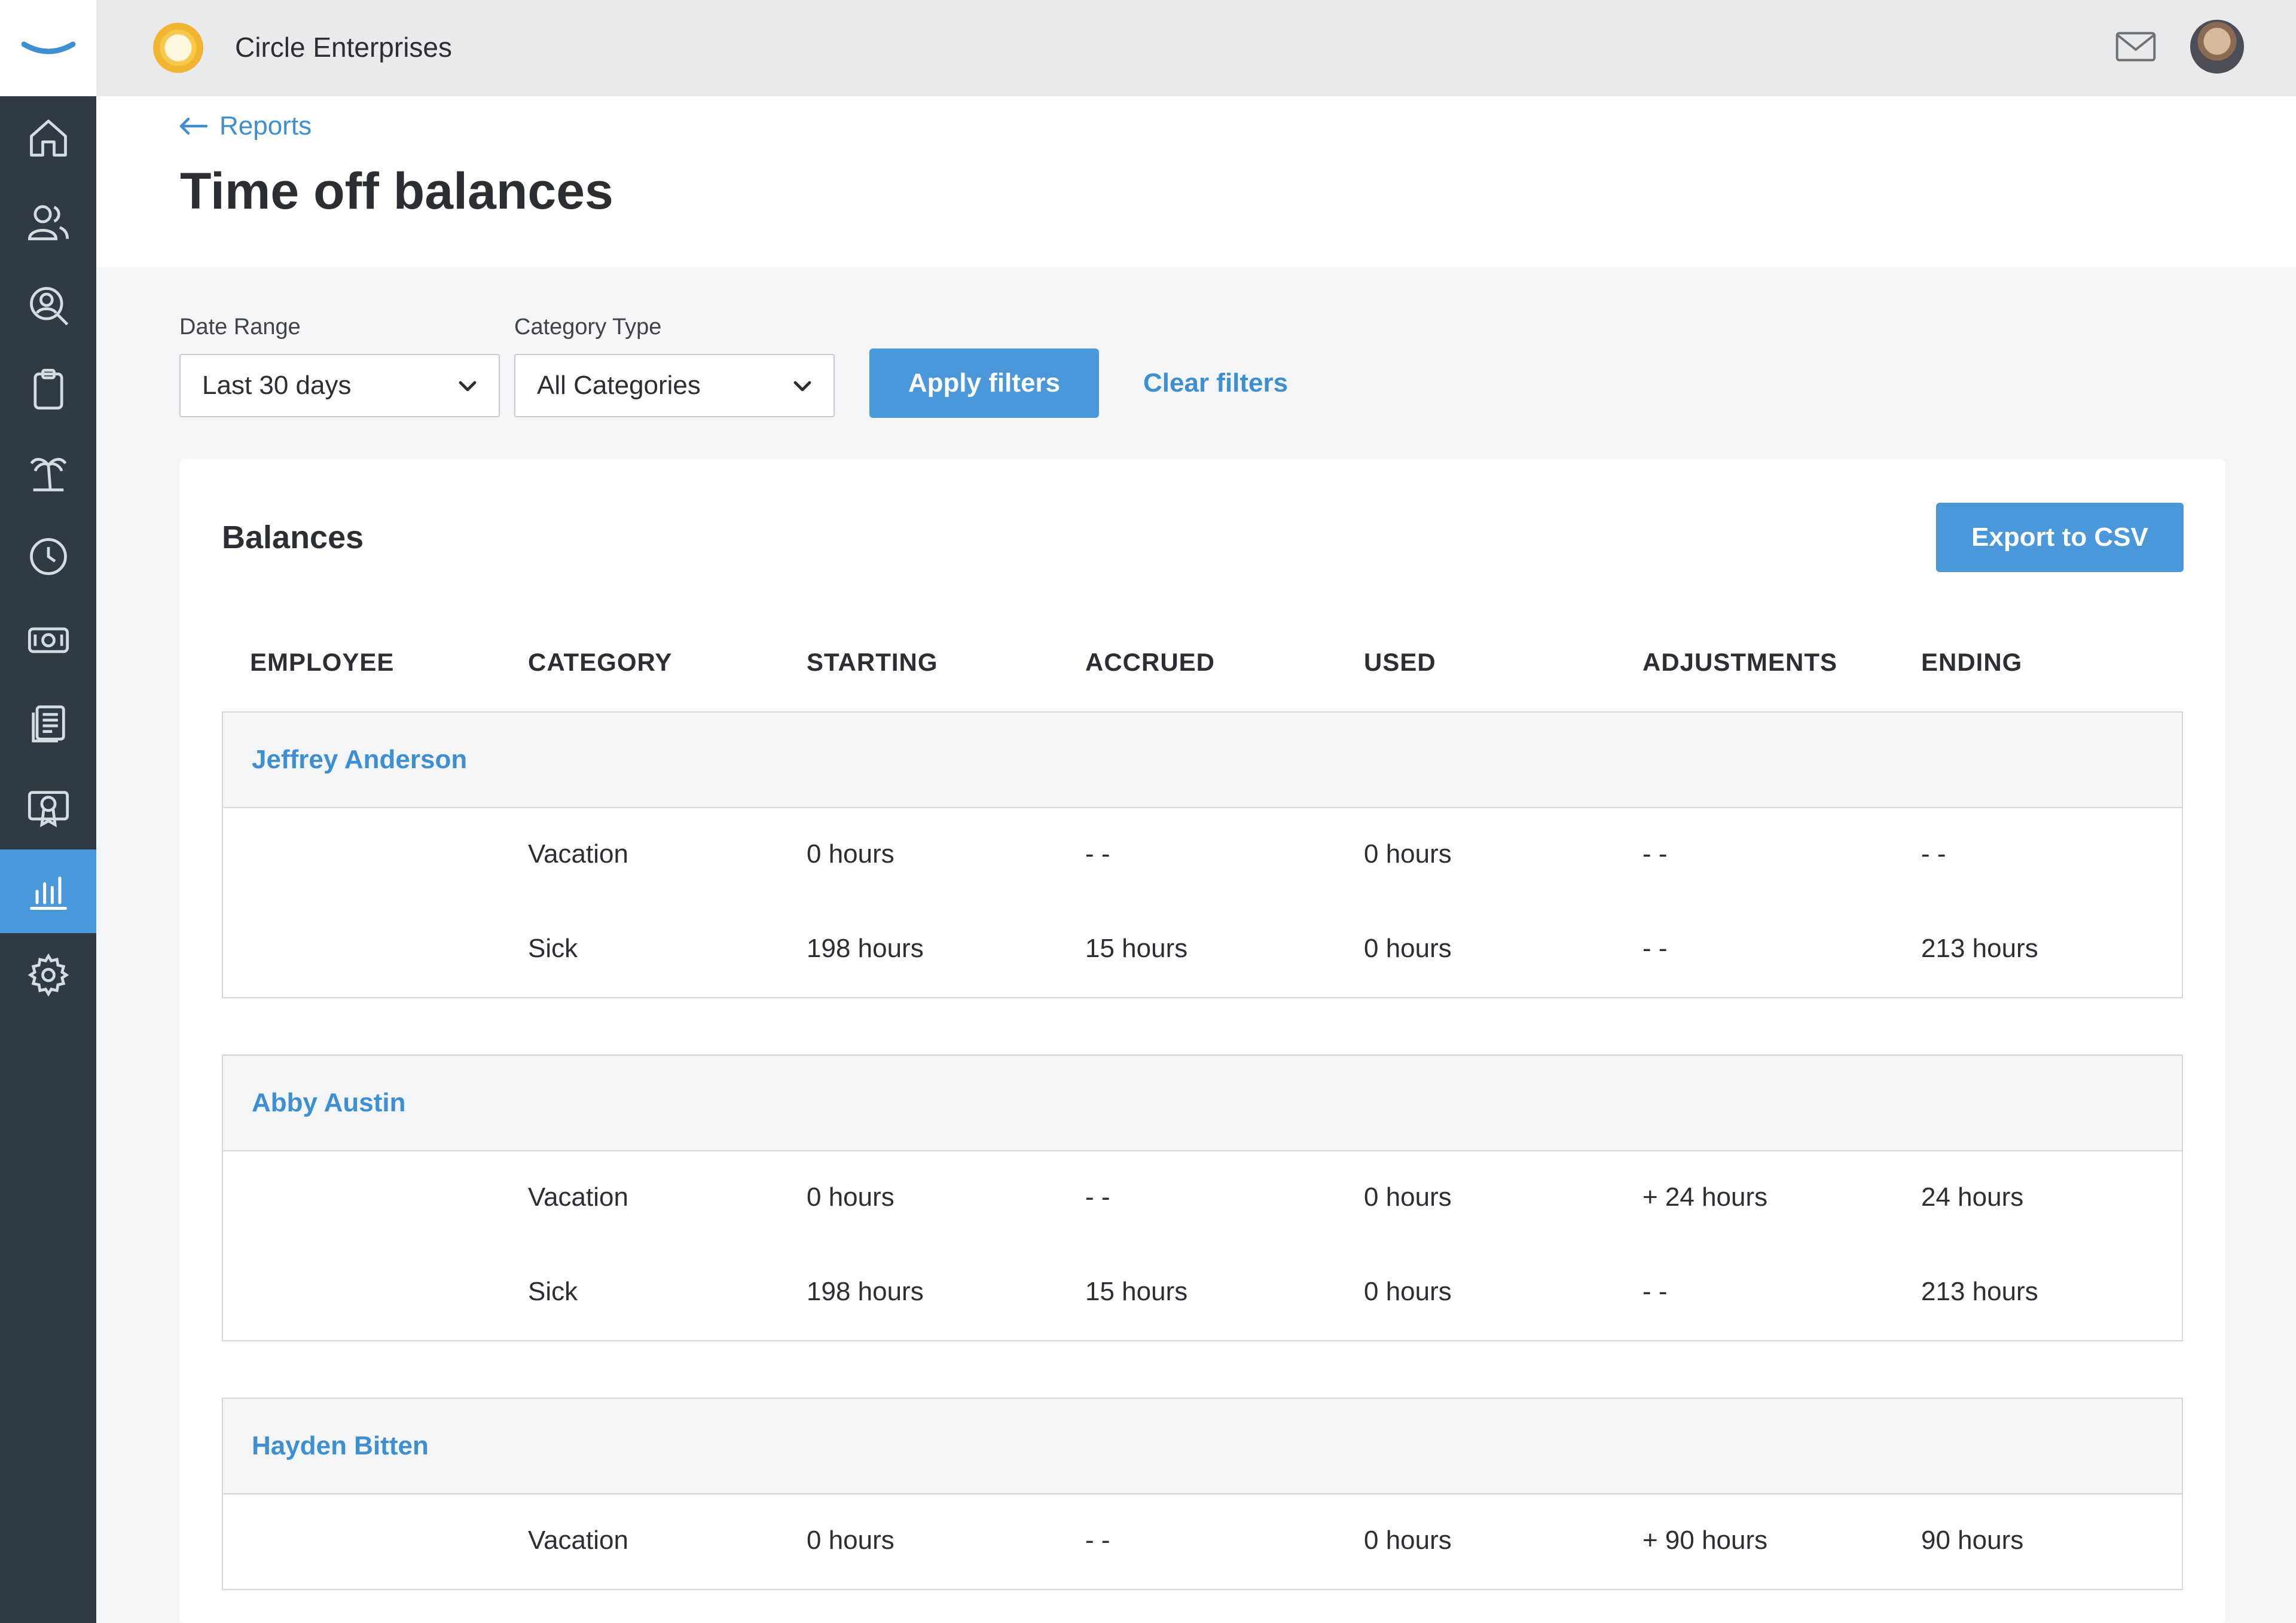 The image size is (2296, 1623). I want to click on sidebar-item-time-tracking, so click(48, 557).